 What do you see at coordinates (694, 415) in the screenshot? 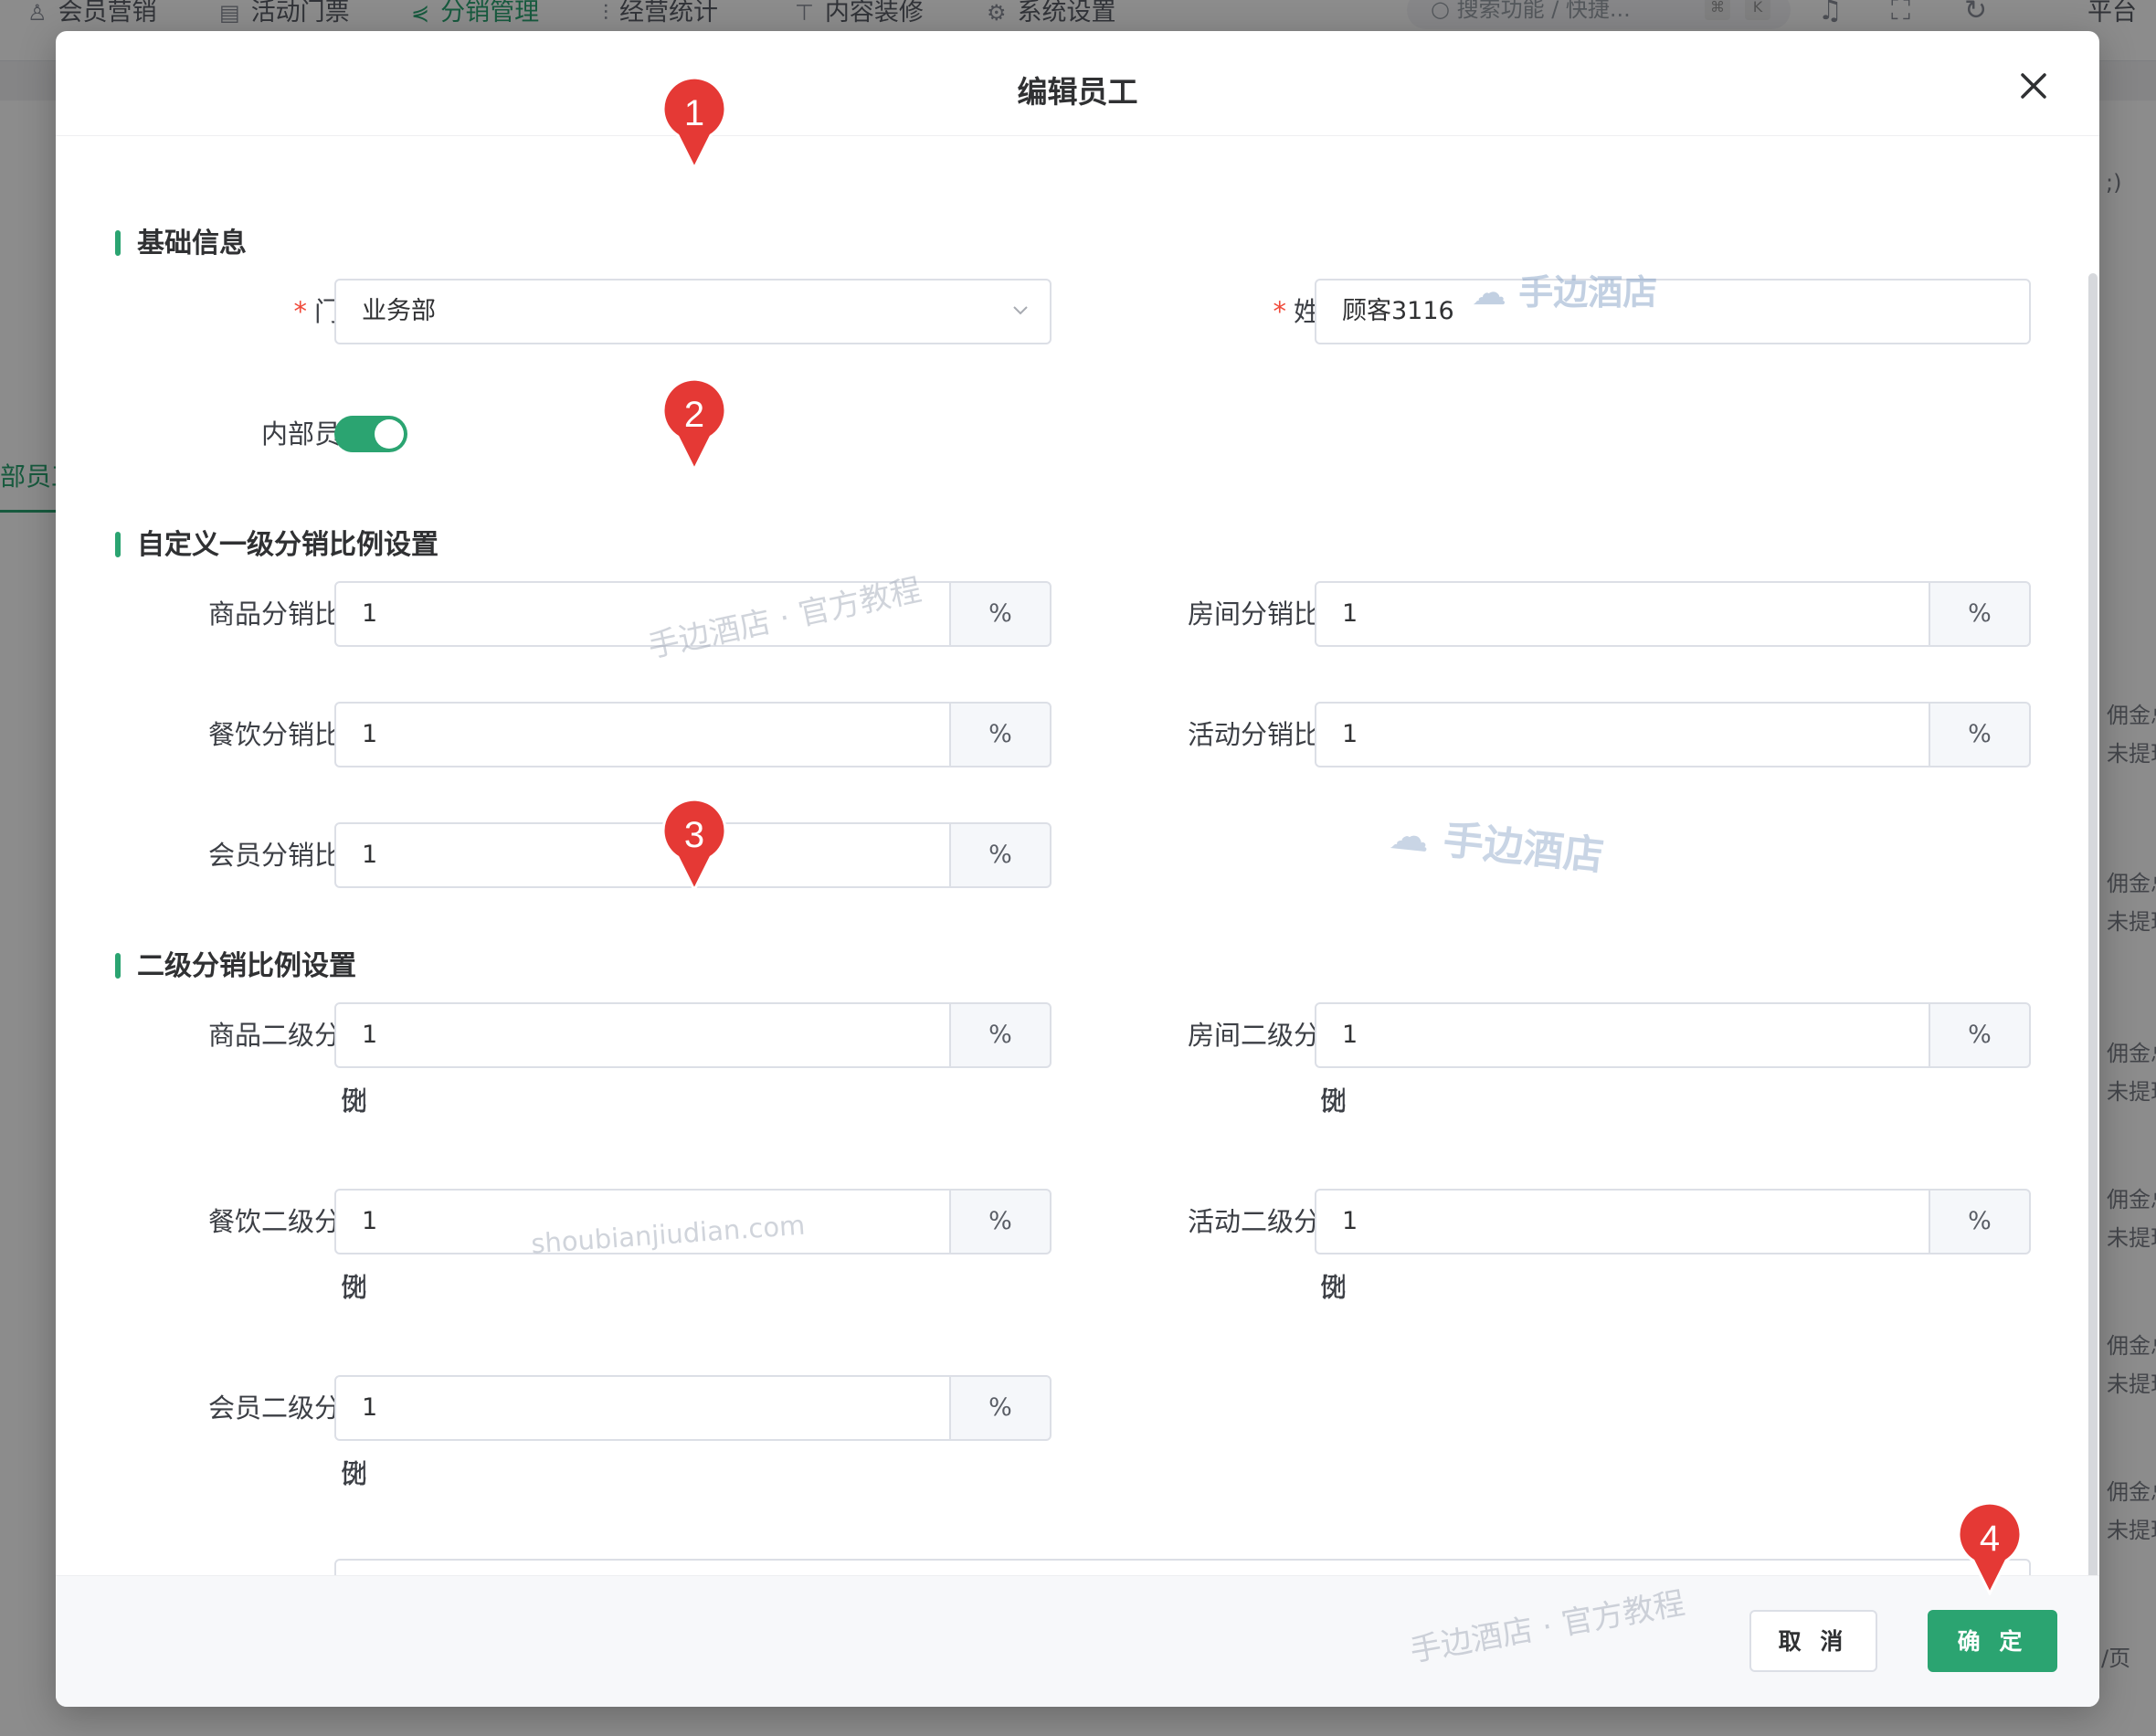
I see `step-marker-number: 2` at bounding box center [694, 415].